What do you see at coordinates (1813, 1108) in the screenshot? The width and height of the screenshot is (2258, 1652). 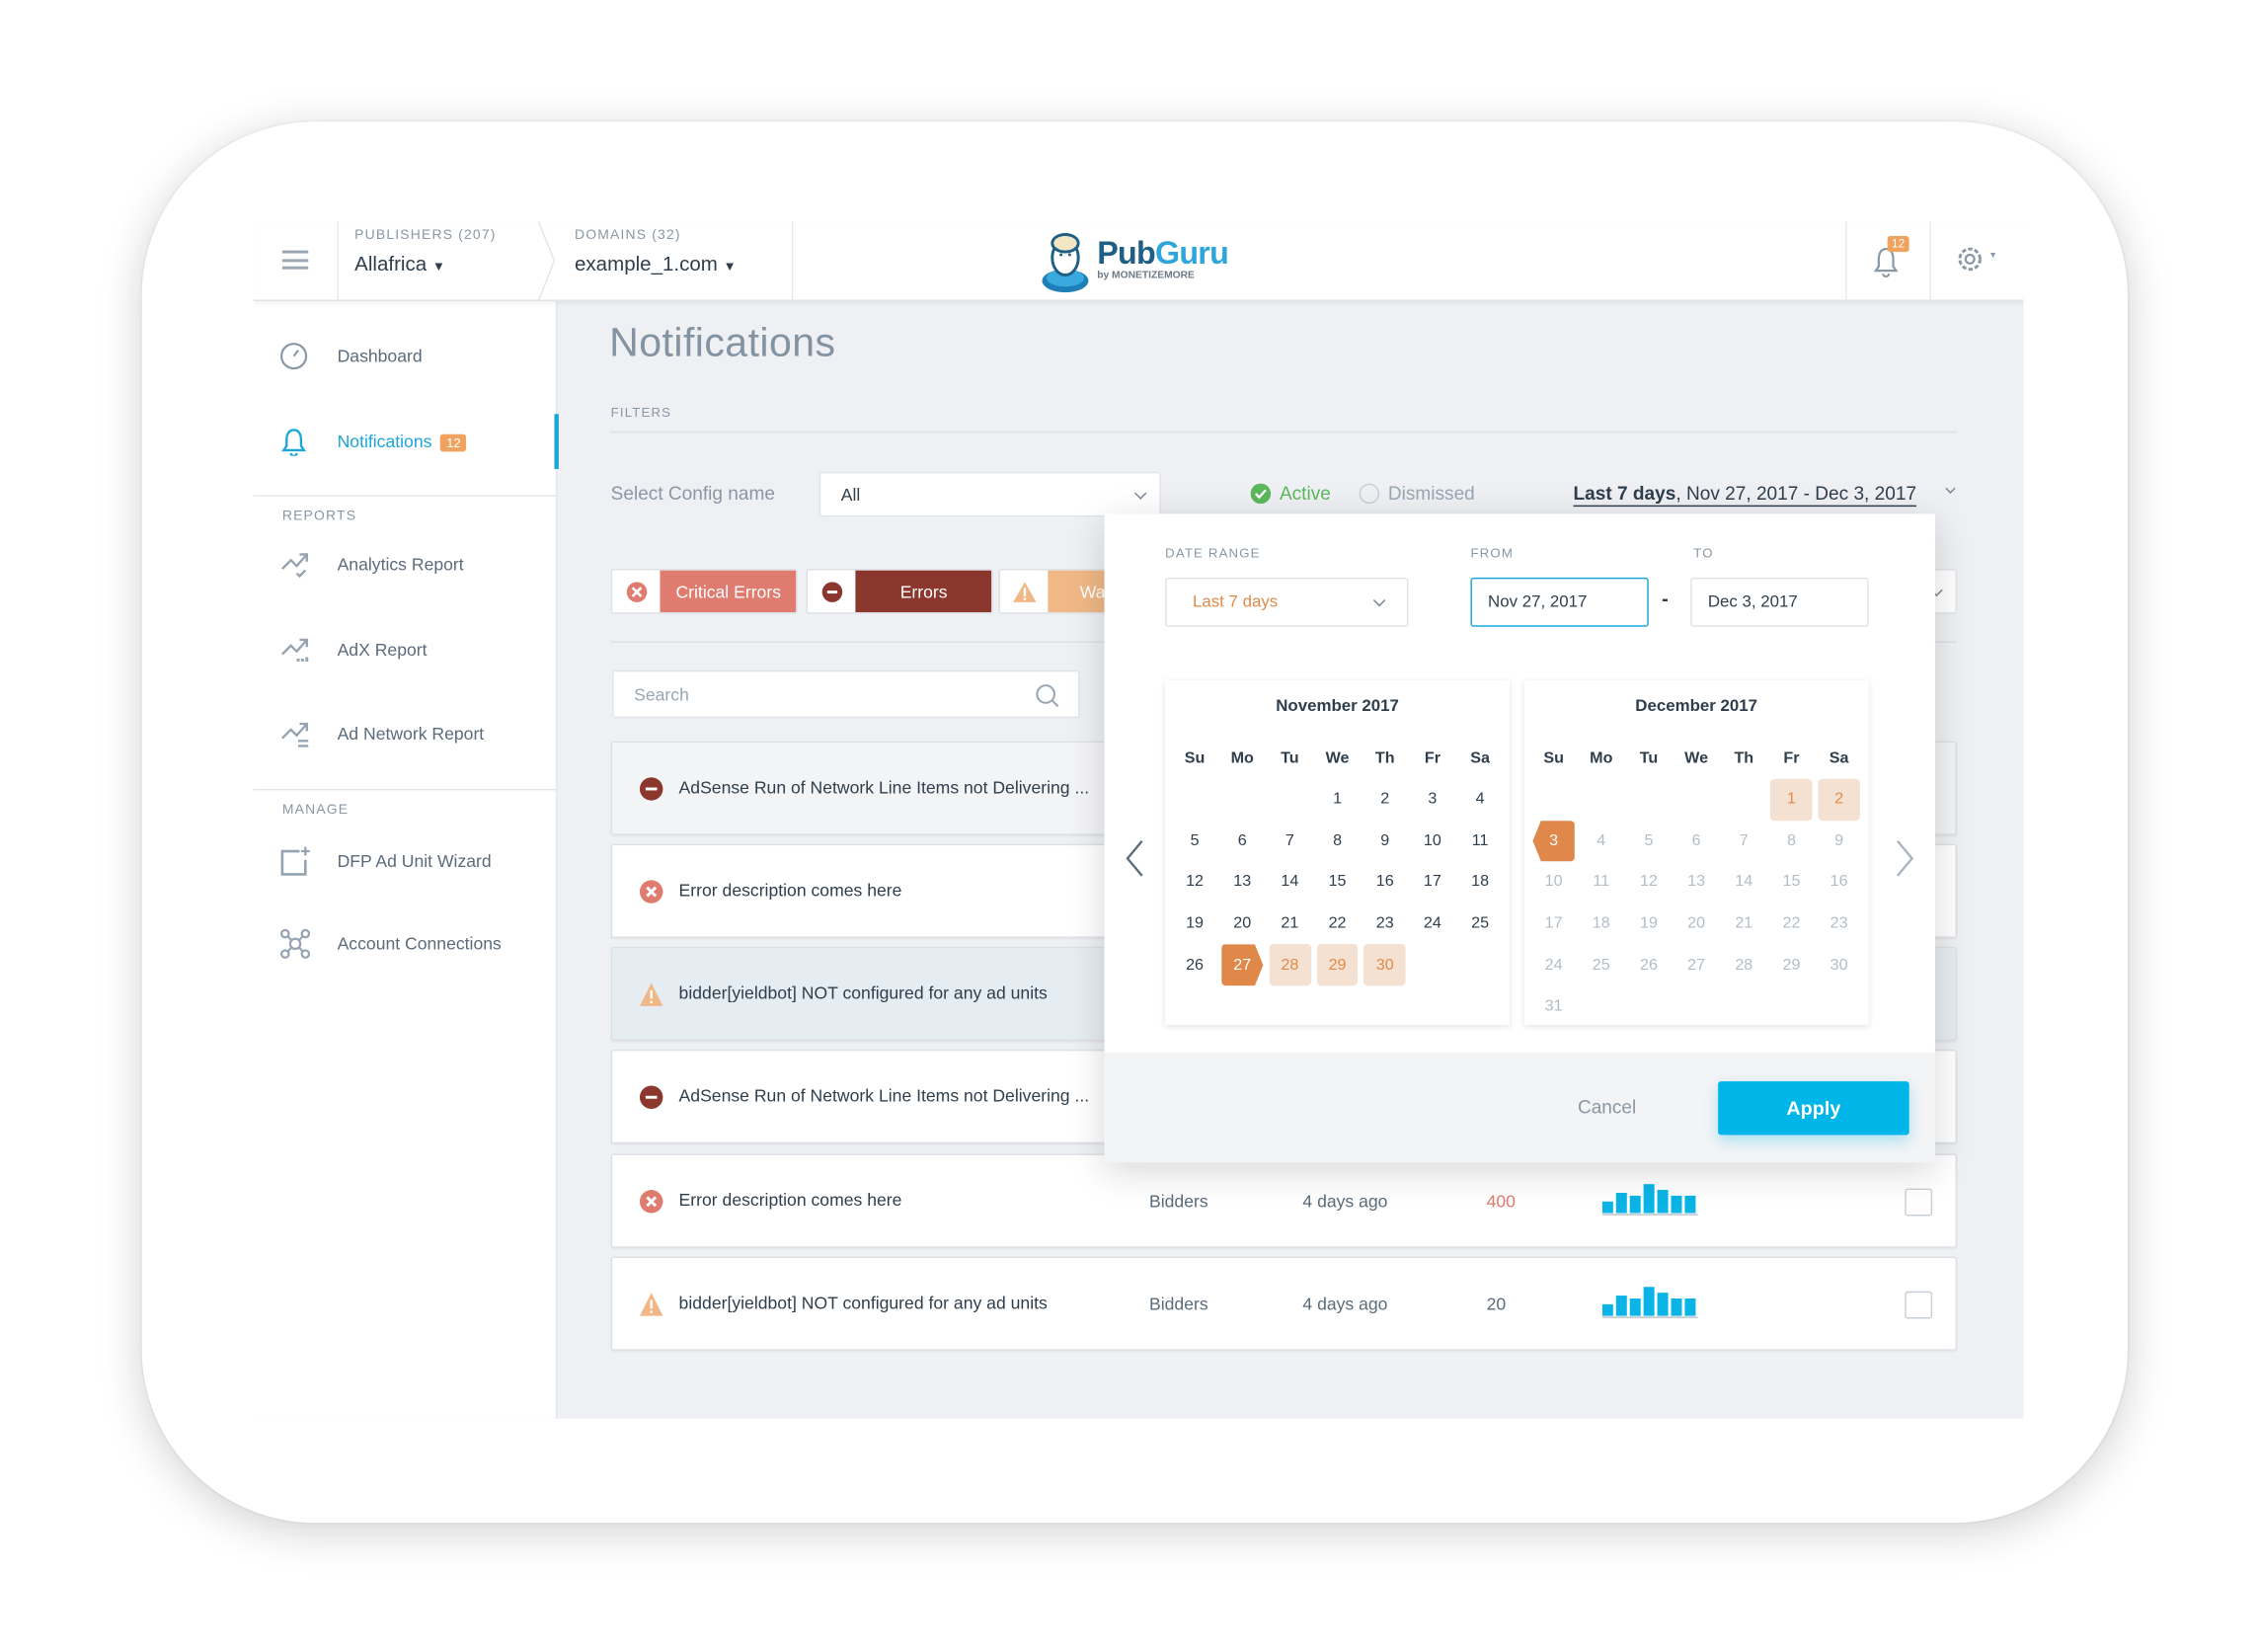 I see `apply-button: Apply` at bounding box center [1813, 1108].